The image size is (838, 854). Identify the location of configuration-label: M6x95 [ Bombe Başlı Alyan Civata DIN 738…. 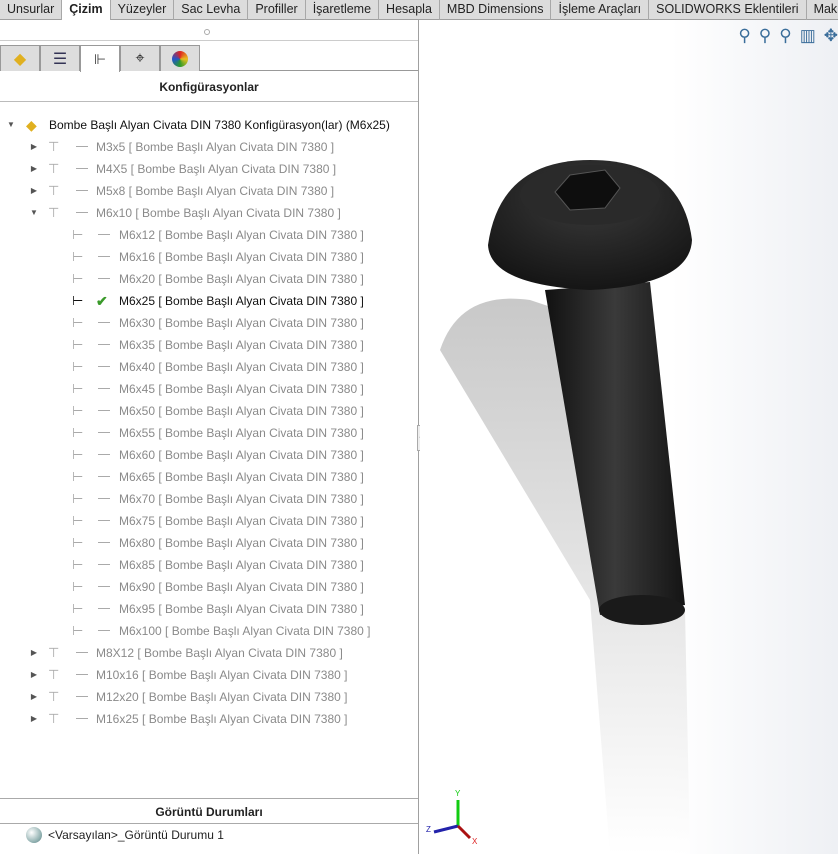
(241, 609).